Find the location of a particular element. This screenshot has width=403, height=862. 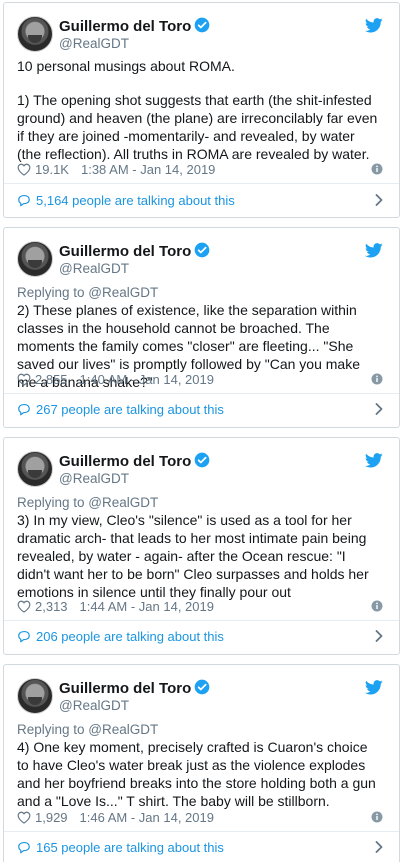

conversation-link: 267 people are talking about this is located at coordinates (200, 409).